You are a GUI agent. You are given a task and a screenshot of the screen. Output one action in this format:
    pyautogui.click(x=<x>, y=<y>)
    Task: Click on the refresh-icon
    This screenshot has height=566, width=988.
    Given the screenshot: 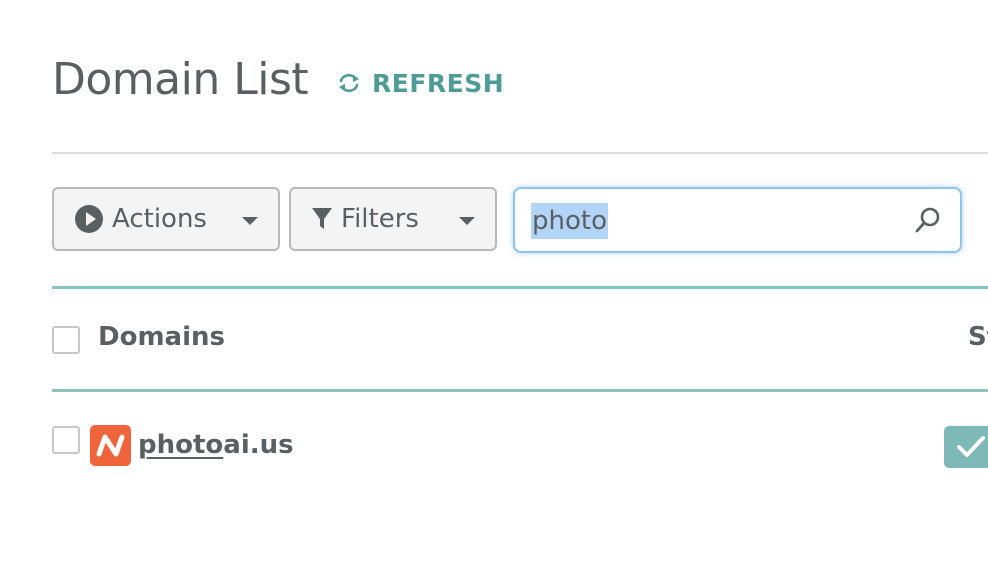 What is the action you would take?
    pyautogui.click(x=349, y=83)
    